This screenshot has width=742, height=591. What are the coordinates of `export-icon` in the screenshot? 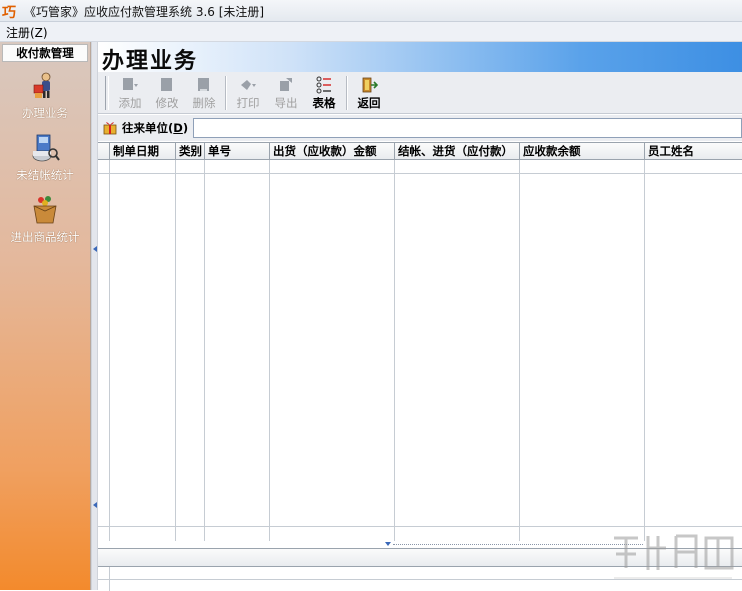 It's located at (286, 84).